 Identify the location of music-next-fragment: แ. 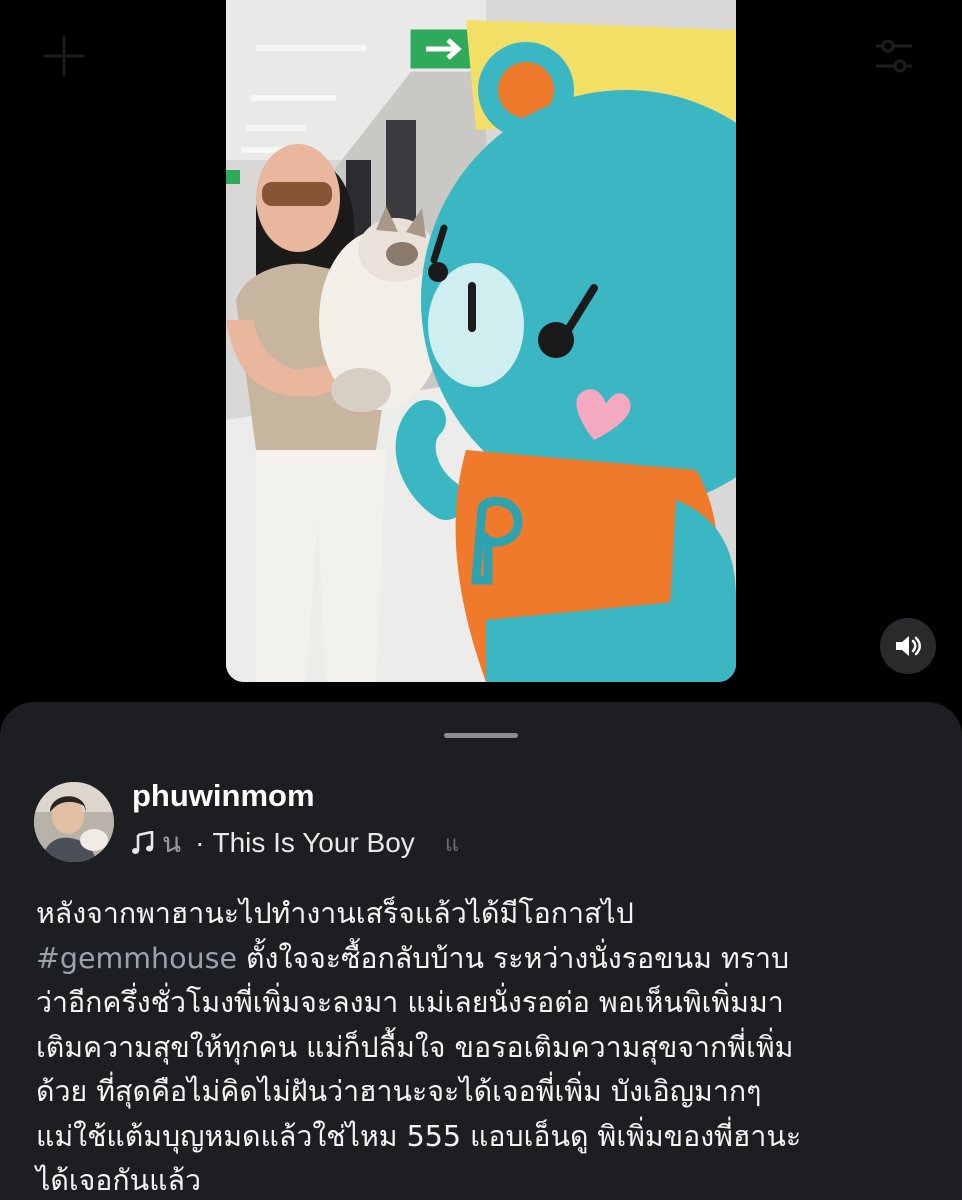
(451, 843).